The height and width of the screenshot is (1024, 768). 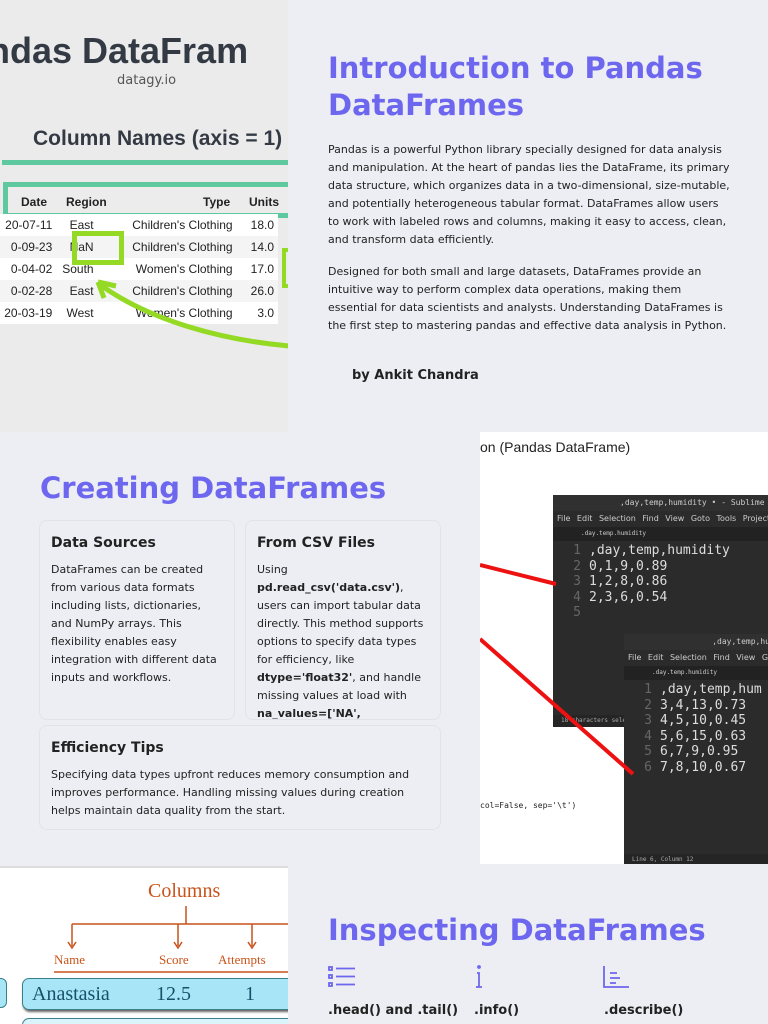 I want to click on card-title: Data Sources, so click(x=103, y=543).